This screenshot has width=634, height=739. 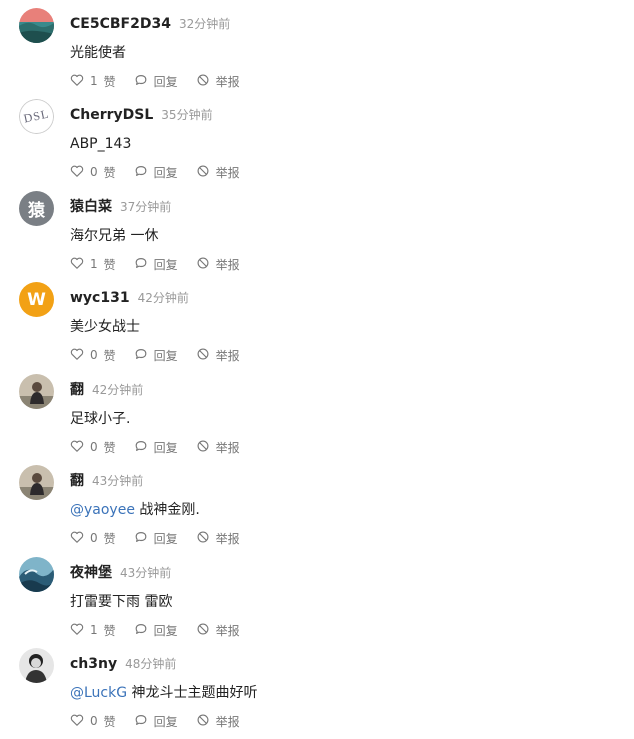 I want to click on comment-body: ABP_143, so click(x=101, y=144).